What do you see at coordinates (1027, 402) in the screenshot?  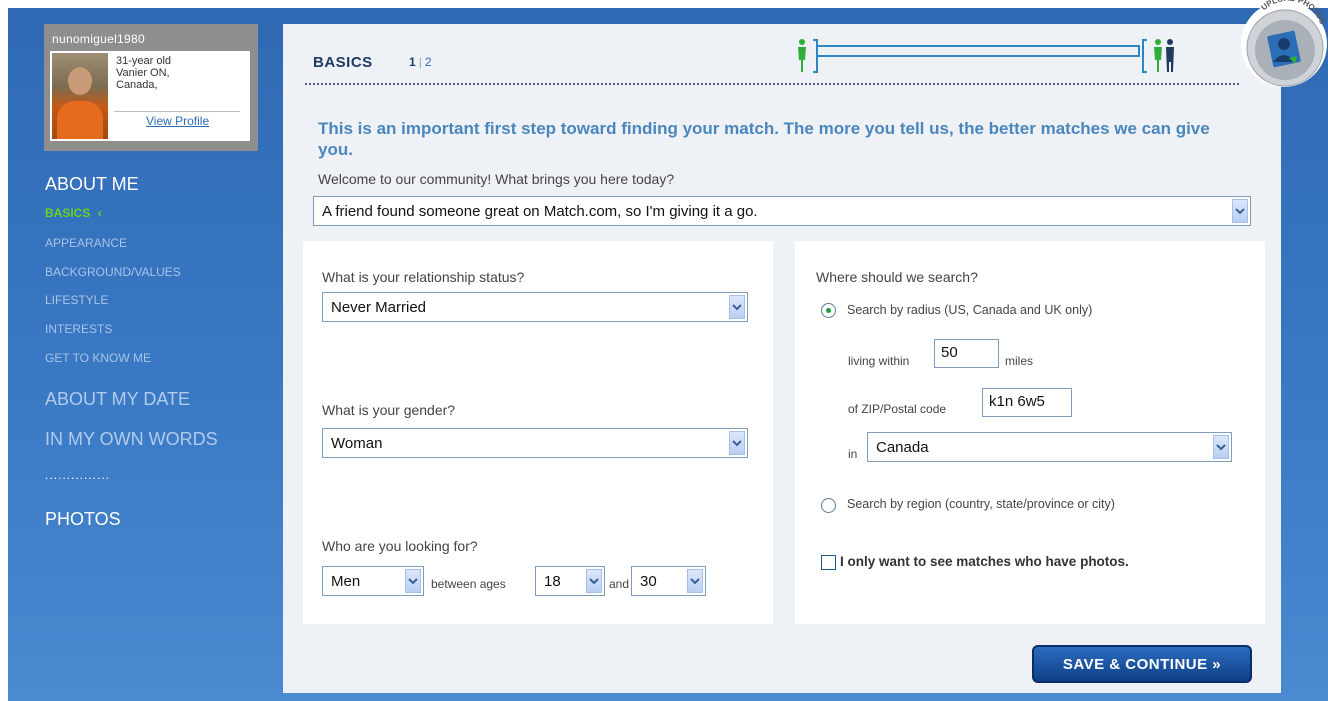 I see `zip-input: k1n 6w5` at bounding box center [1027, 402].